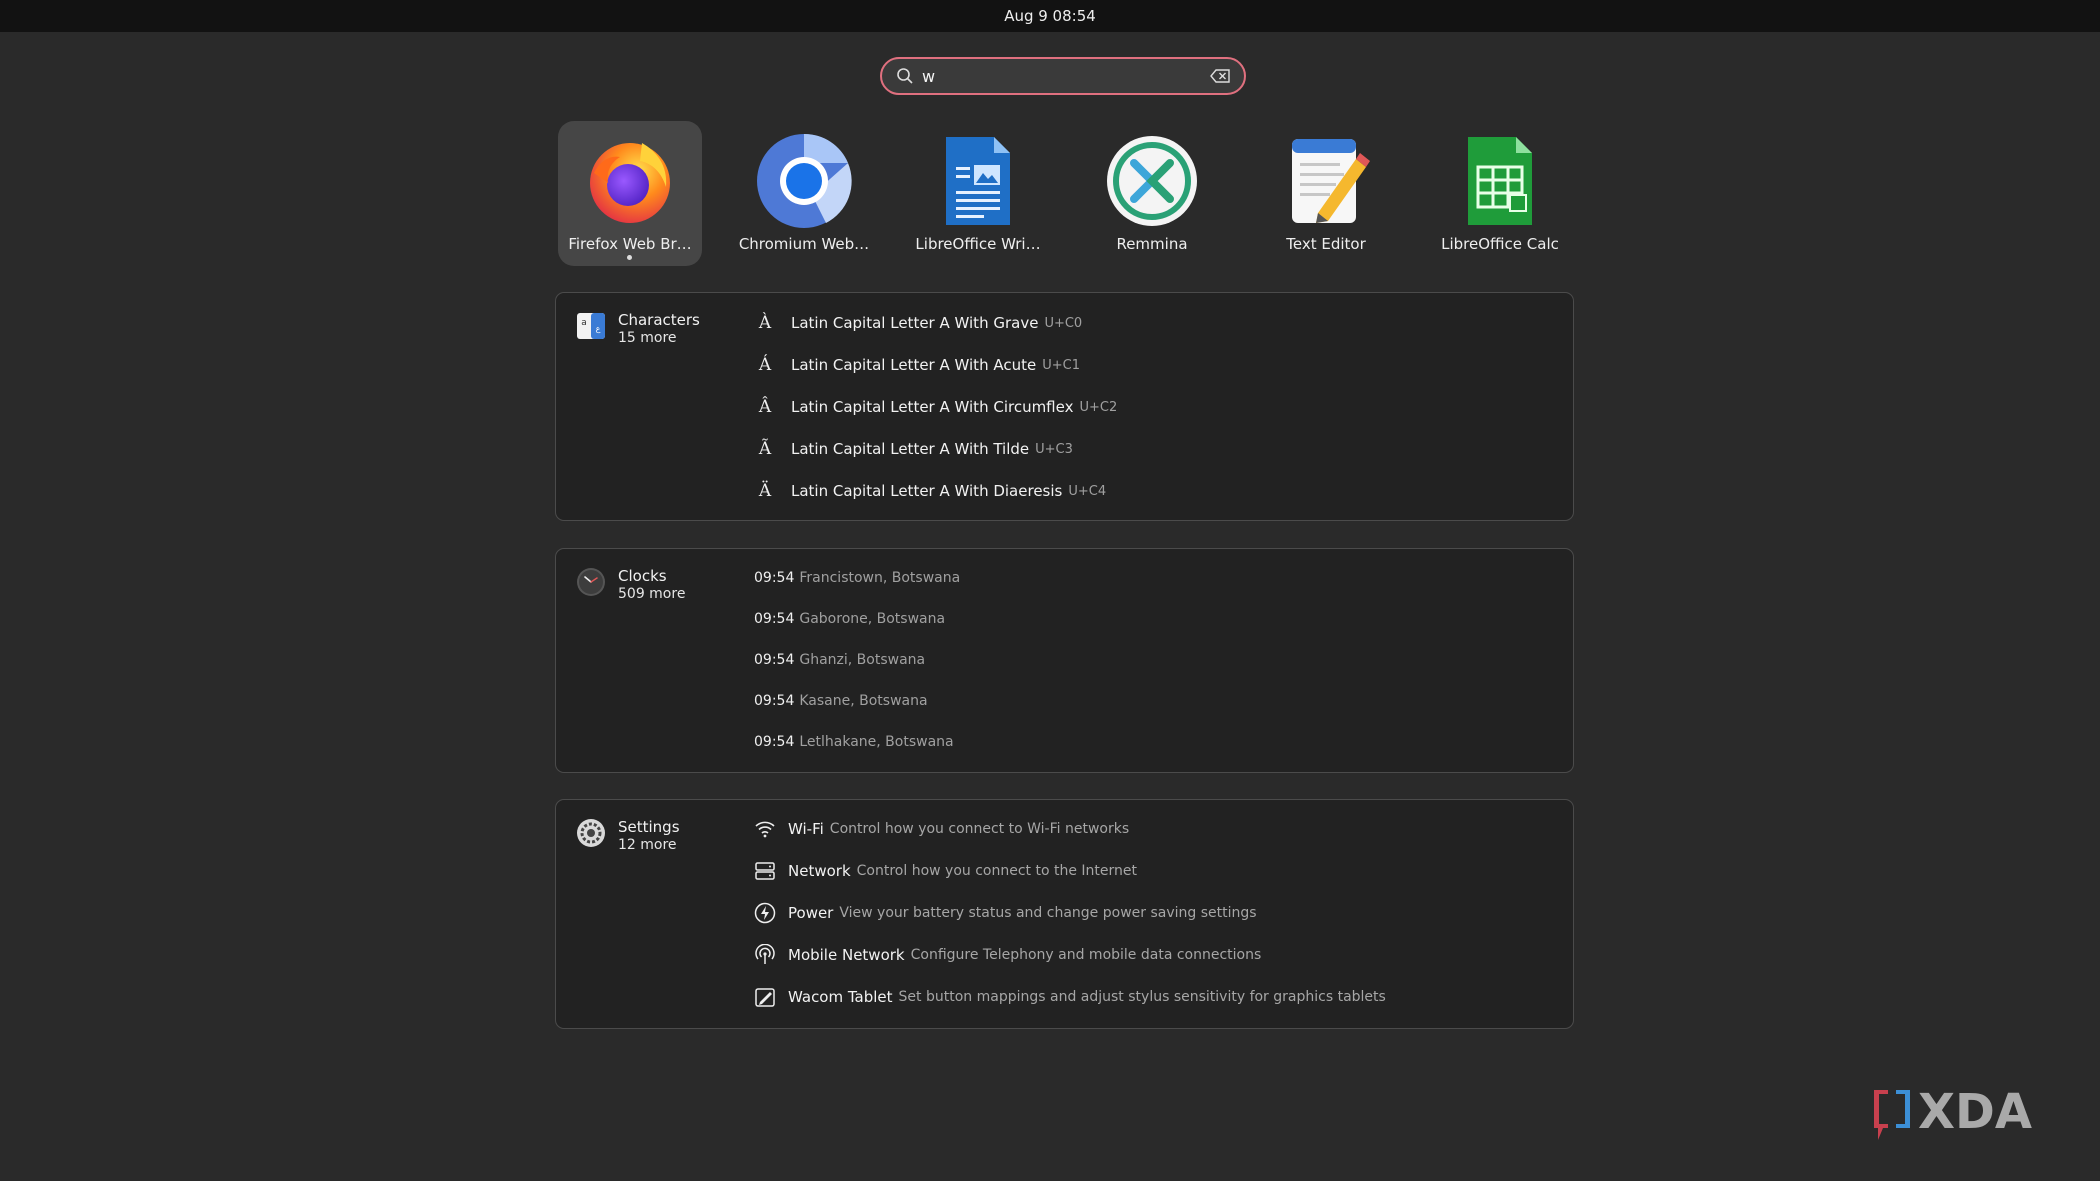  Describe the element at coordinates (765, 871) in the screenshot. I see `network-icon` at that location.